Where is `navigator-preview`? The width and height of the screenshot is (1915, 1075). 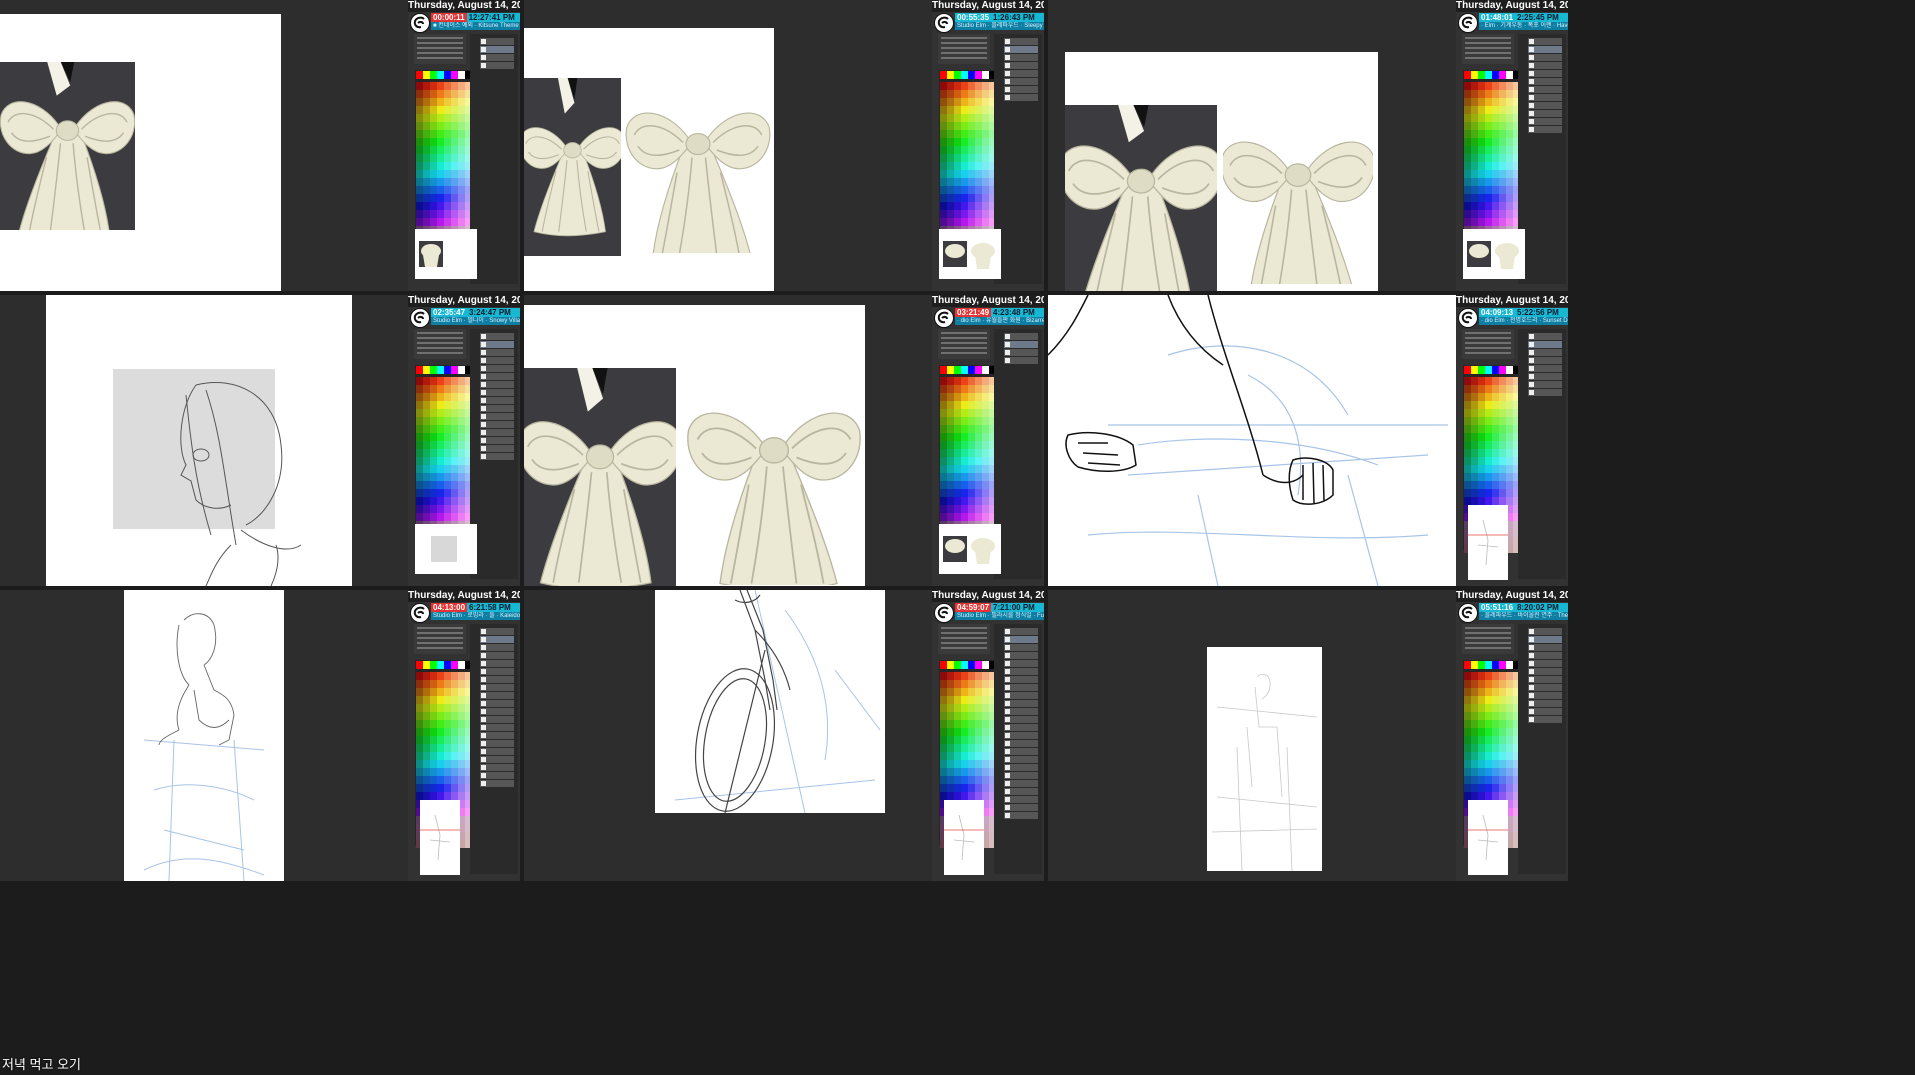 navigator-preview is located at coordinates (964, 837).